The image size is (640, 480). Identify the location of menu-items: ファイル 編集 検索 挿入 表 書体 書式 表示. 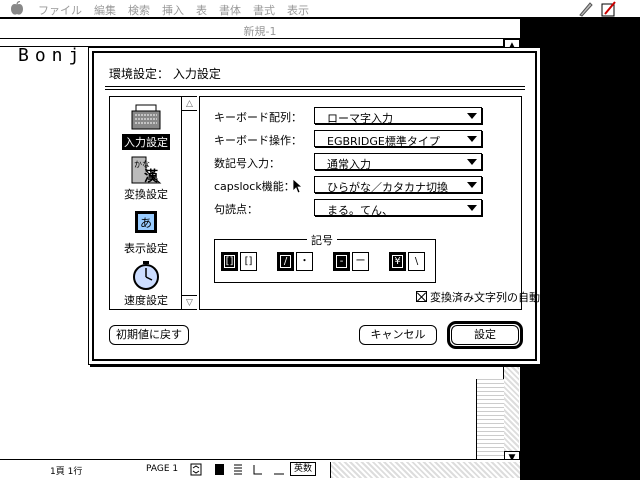
(173, 10).